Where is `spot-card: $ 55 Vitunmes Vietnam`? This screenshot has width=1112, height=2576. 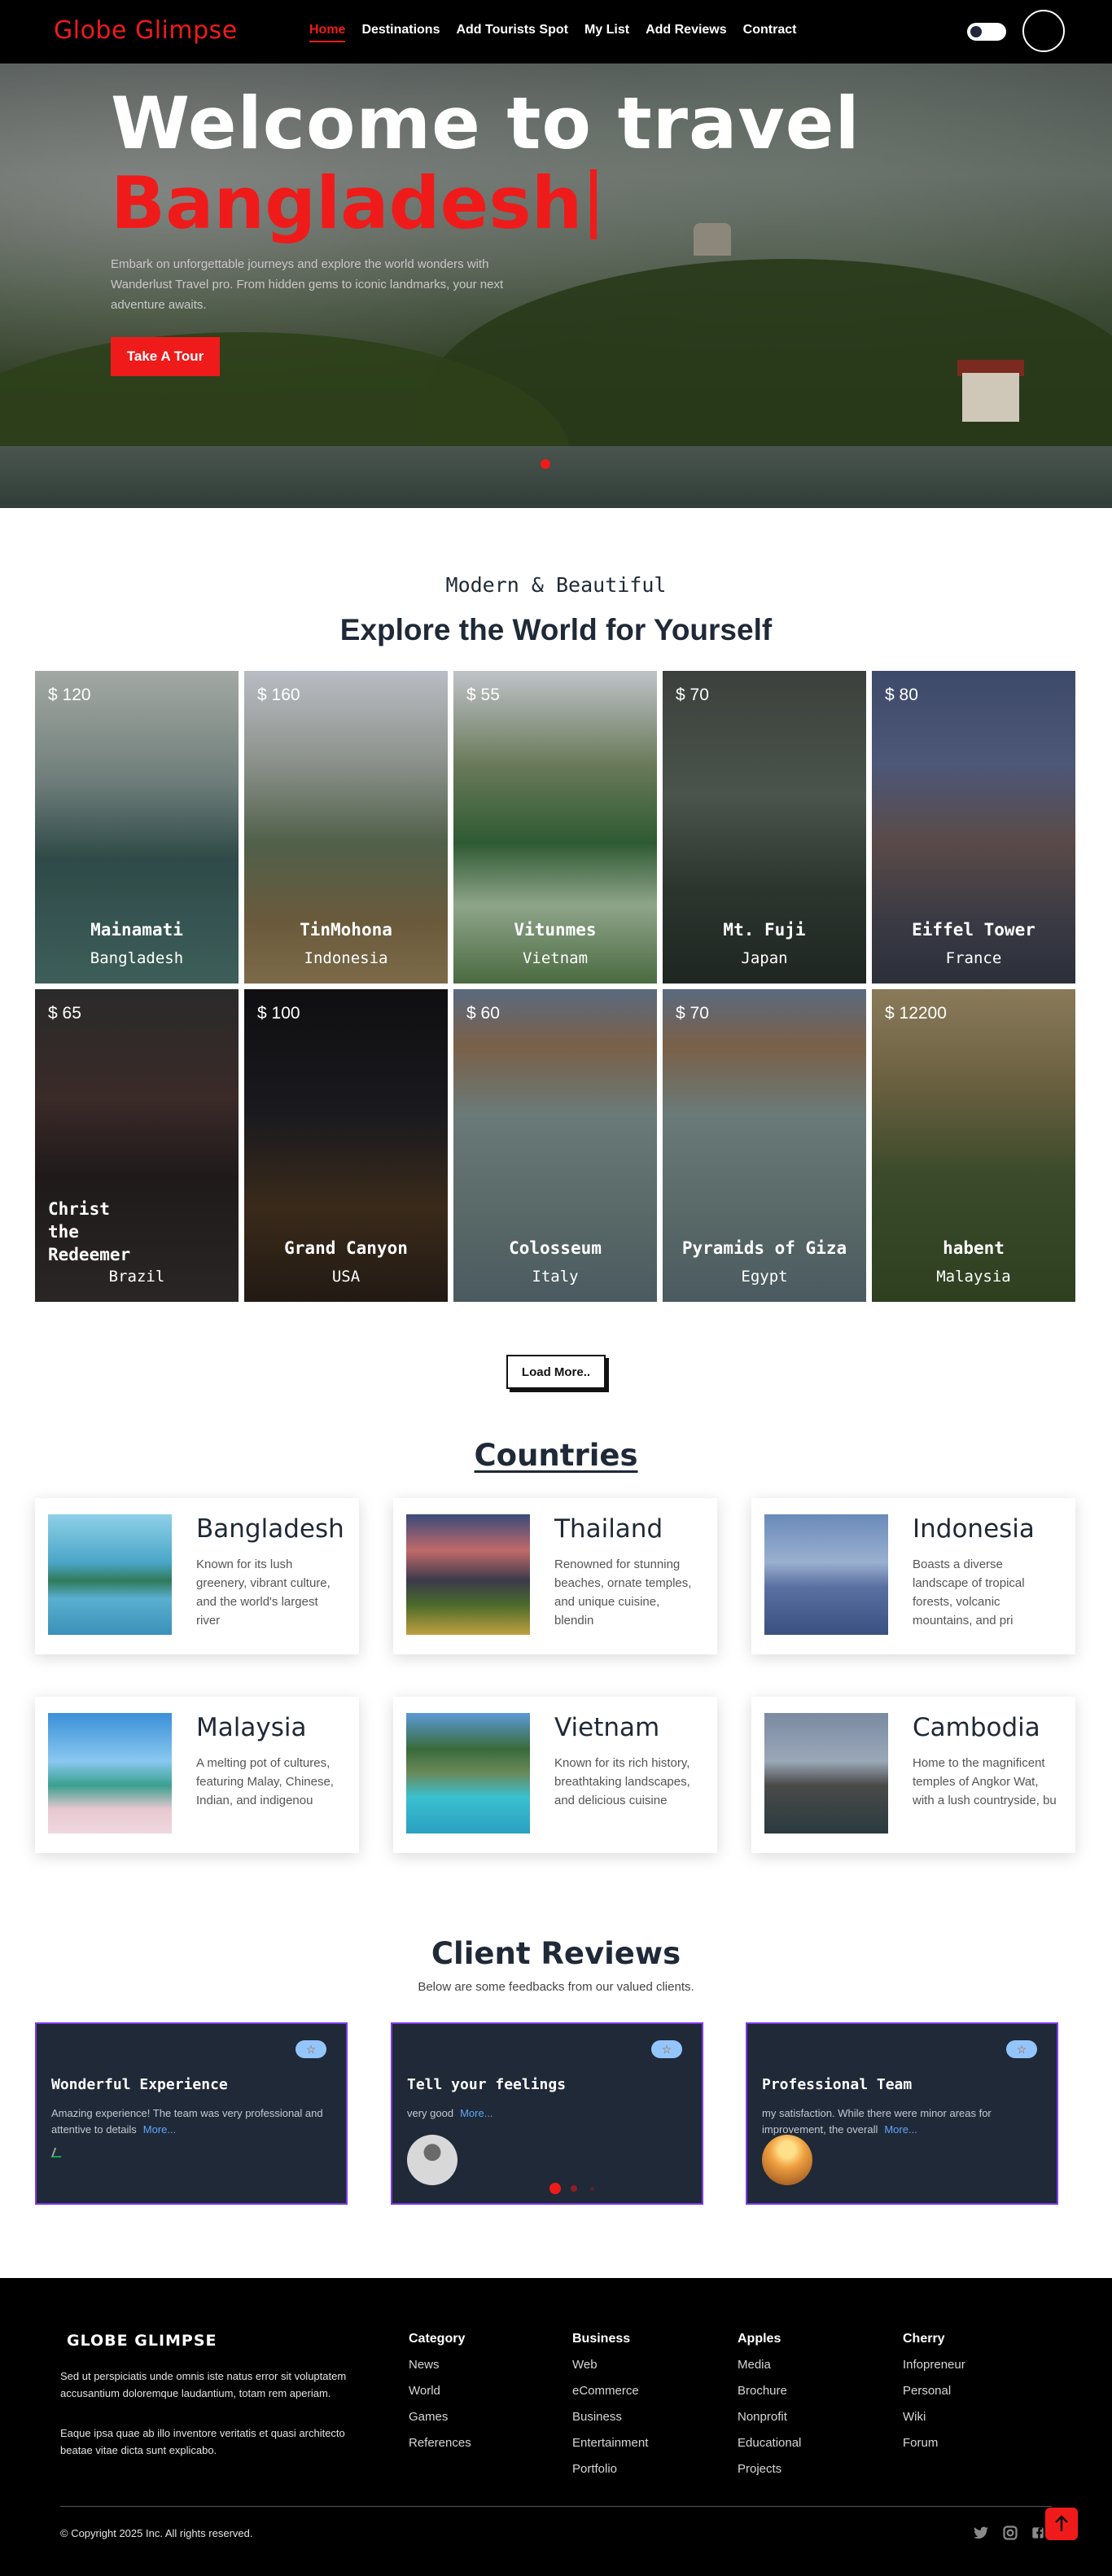 spot-card: $ 55 Vitunmes Vietnam is located at coordinates (555, 827).